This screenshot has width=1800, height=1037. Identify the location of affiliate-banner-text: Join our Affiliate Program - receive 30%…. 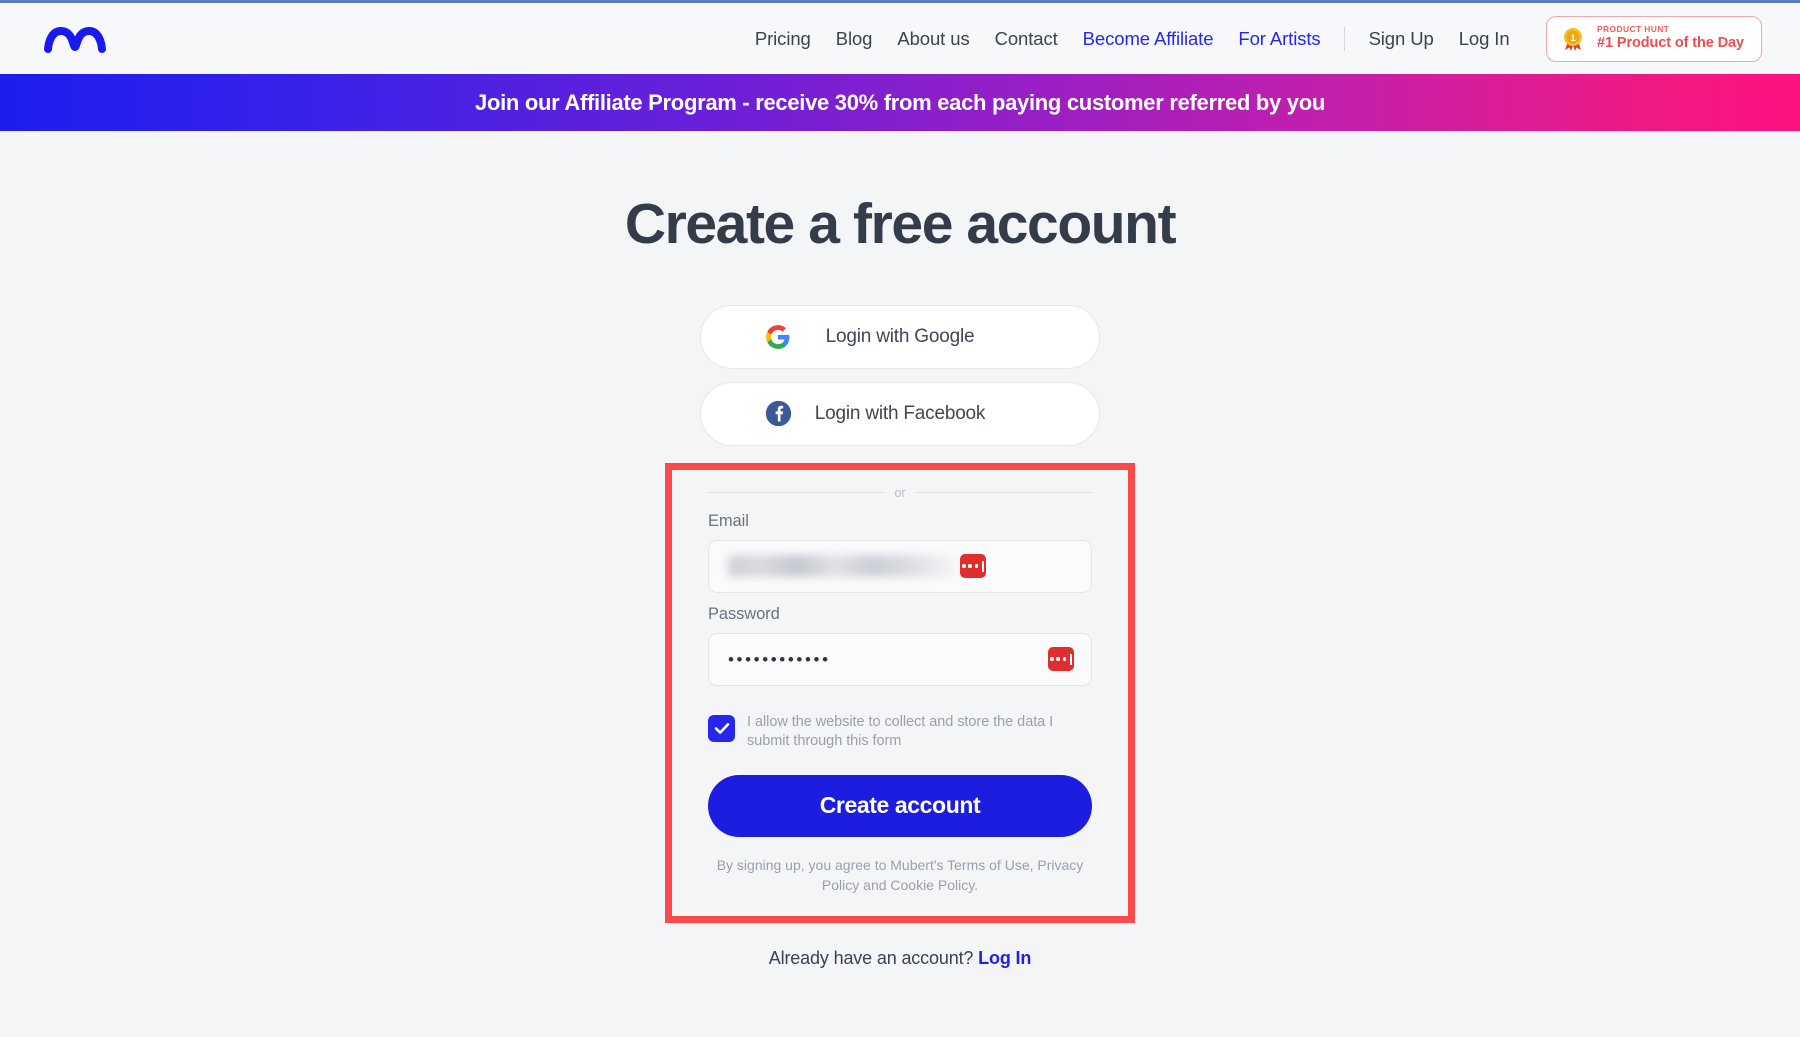
(900, 102).